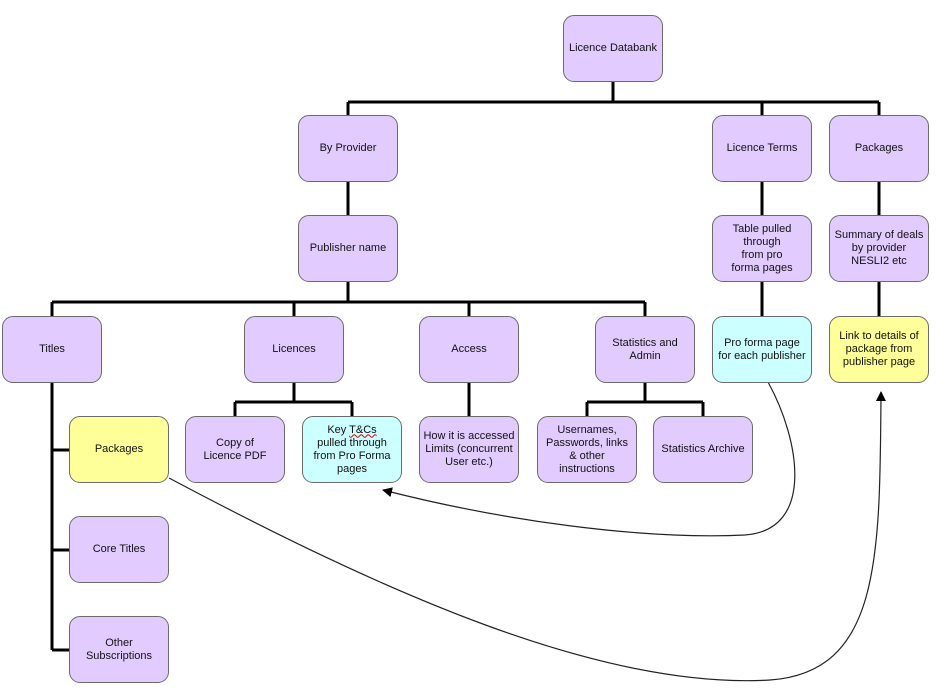 The width and height of the screenshot is (942, 697). I want to click on connector-root, so click(613, 98).